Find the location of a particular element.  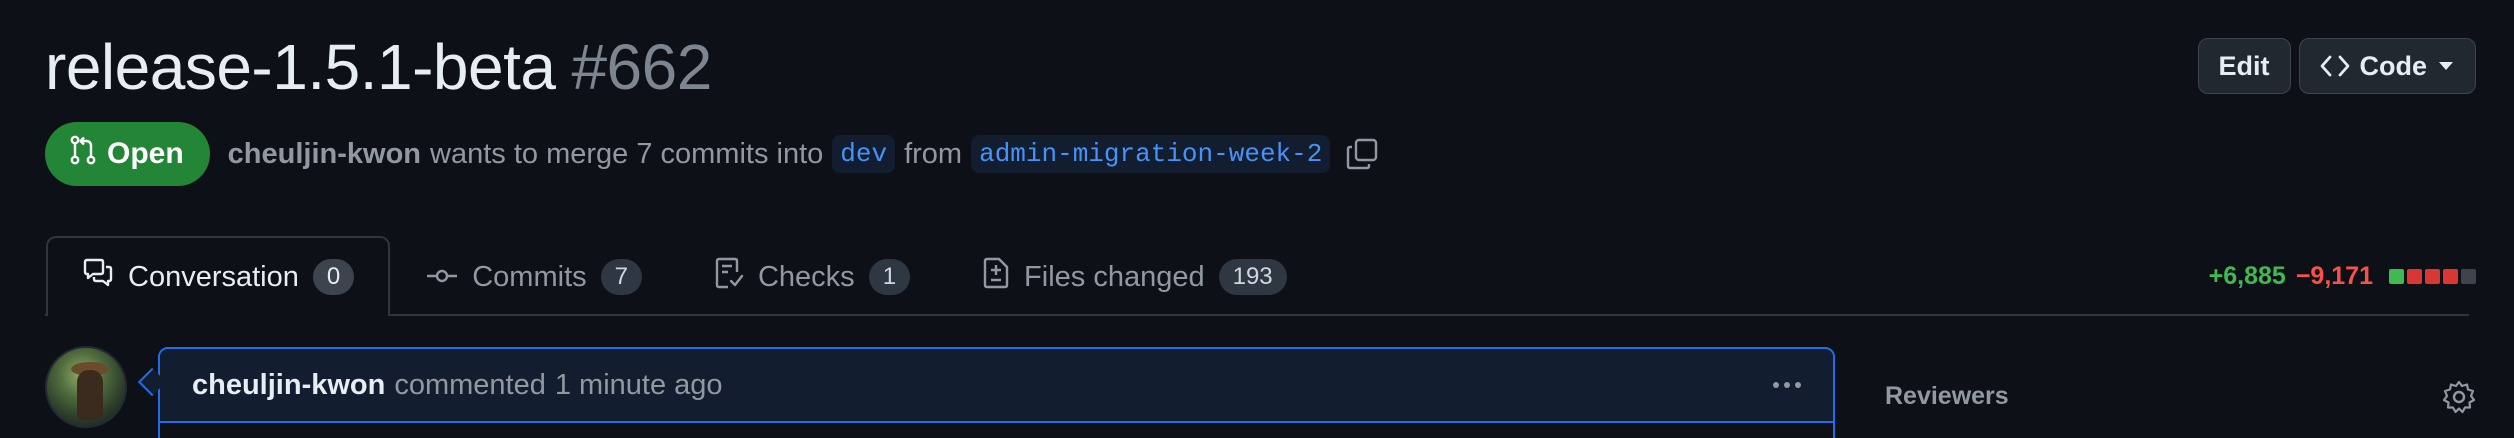

pr-number: #662 is located at coordinates (641, 67).